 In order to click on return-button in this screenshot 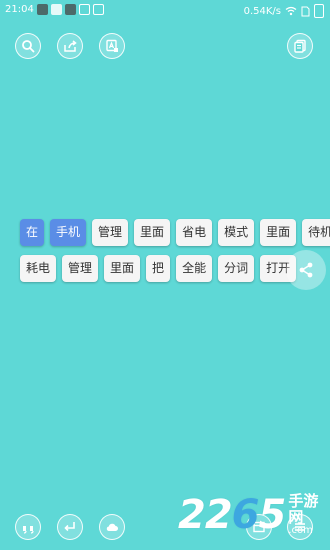, I will do `click(70, 527)`.